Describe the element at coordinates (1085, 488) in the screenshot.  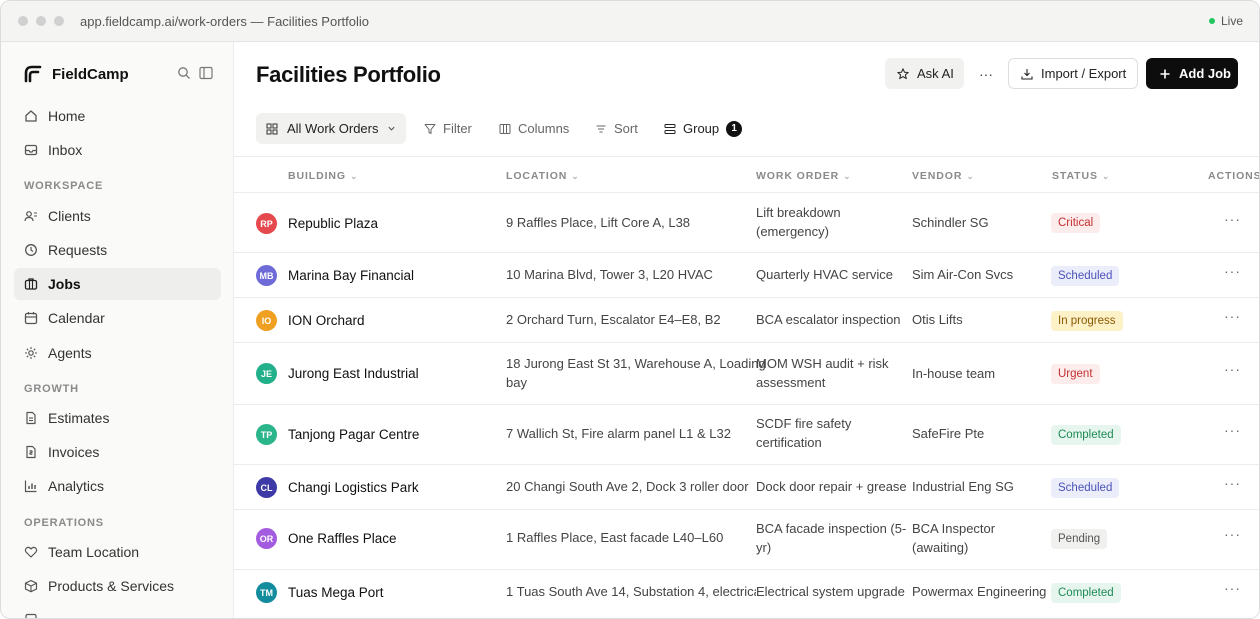
I see `status-badge: Scheduled` at that location.